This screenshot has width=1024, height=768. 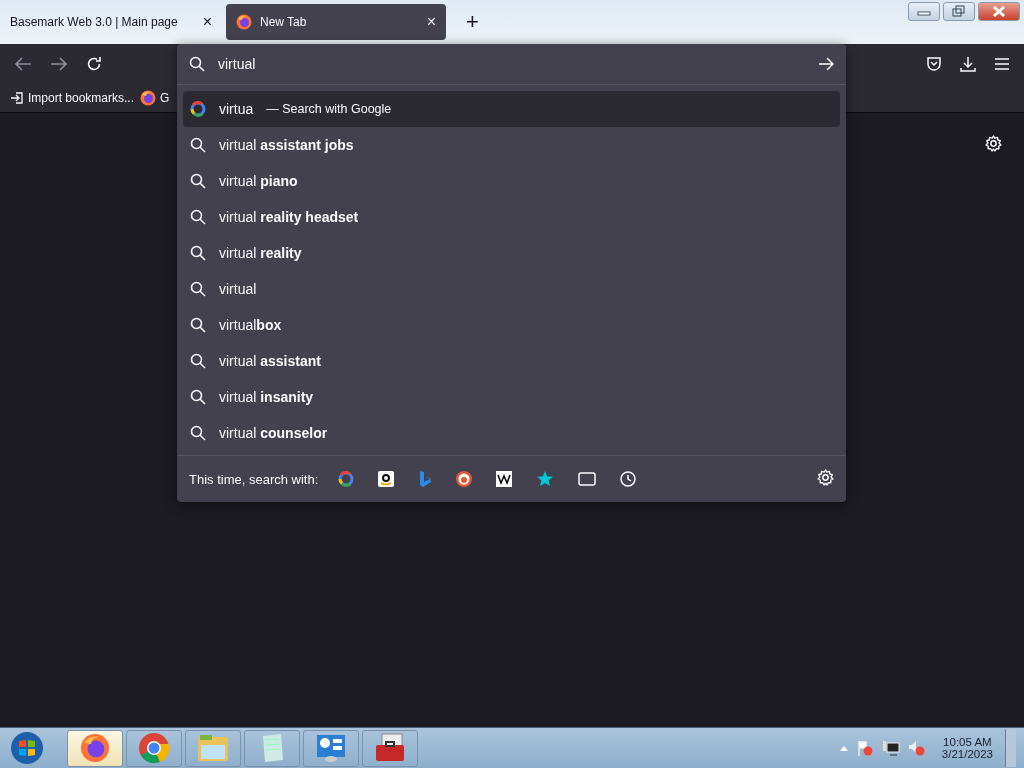 I want to click on tab-icon, so click(x=587, y=479).